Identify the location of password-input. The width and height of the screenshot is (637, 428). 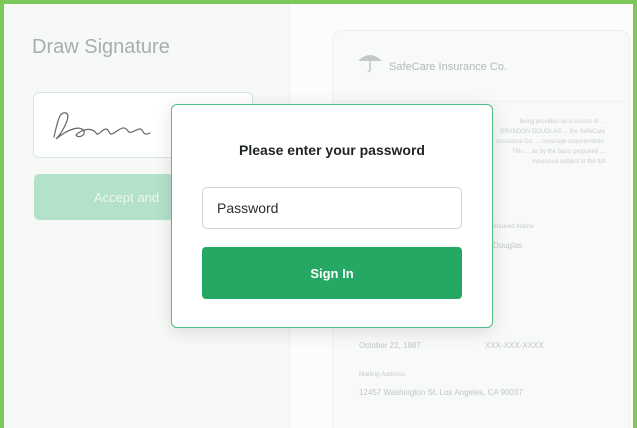
(332, 208).